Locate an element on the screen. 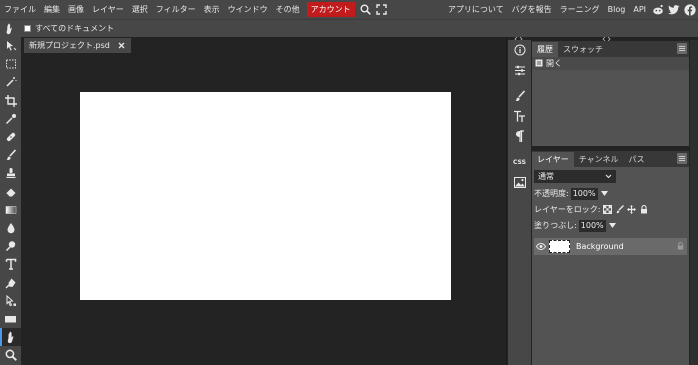  tab-history: 履歴 is located at coordinates (545, 49).